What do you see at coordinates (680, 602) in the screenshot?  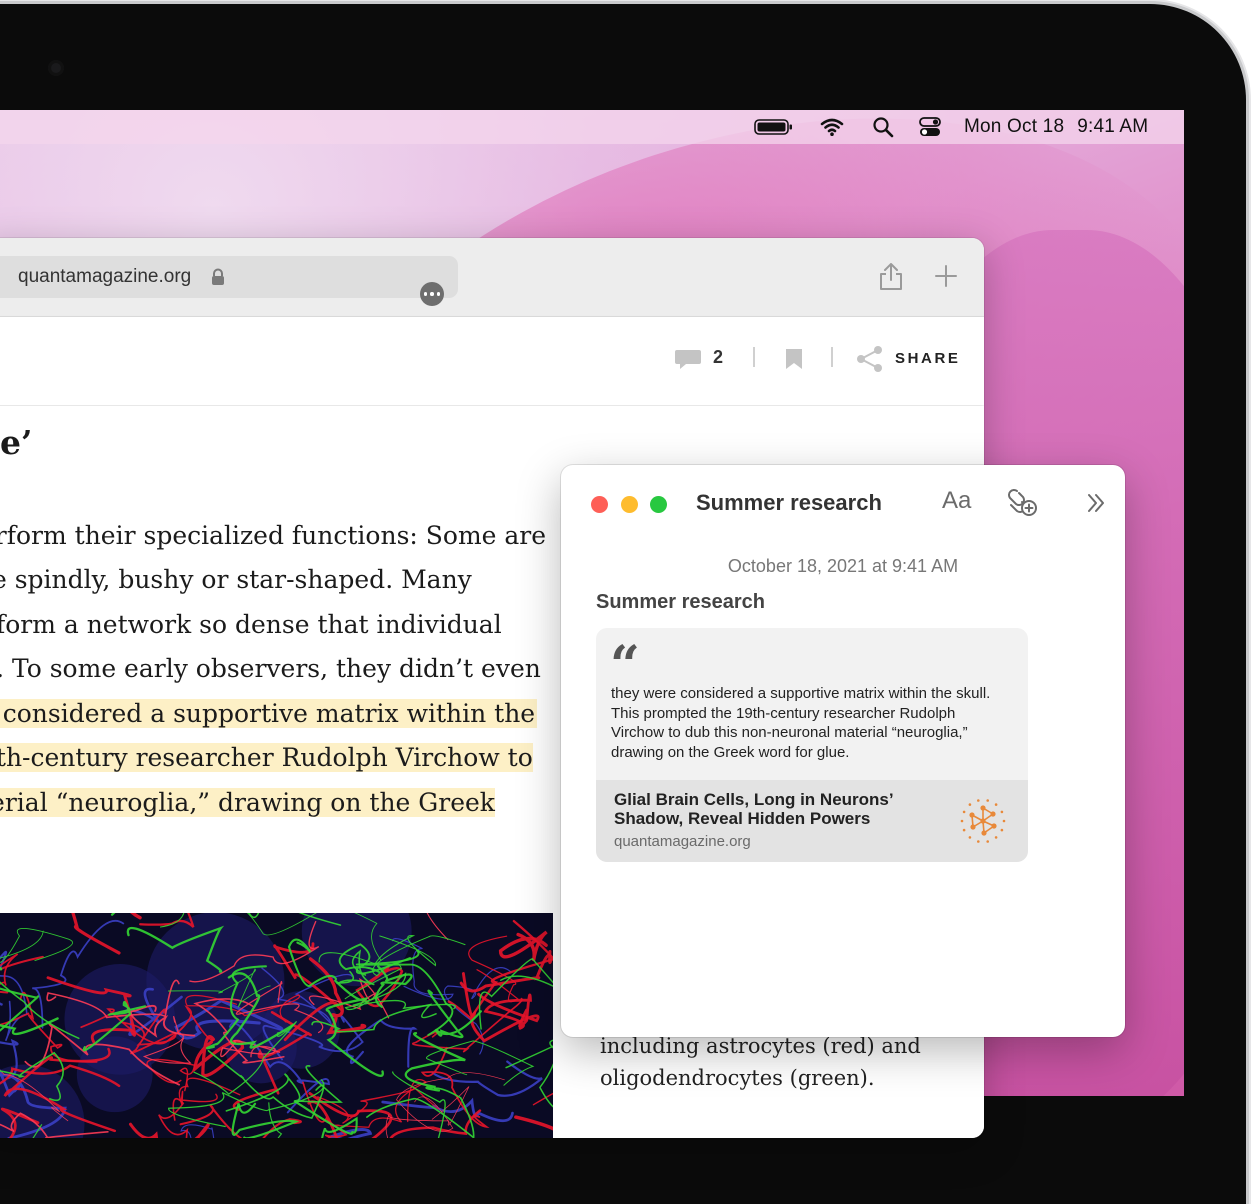 I see `note-heading: Summer research` at bounding box center [680, 602].